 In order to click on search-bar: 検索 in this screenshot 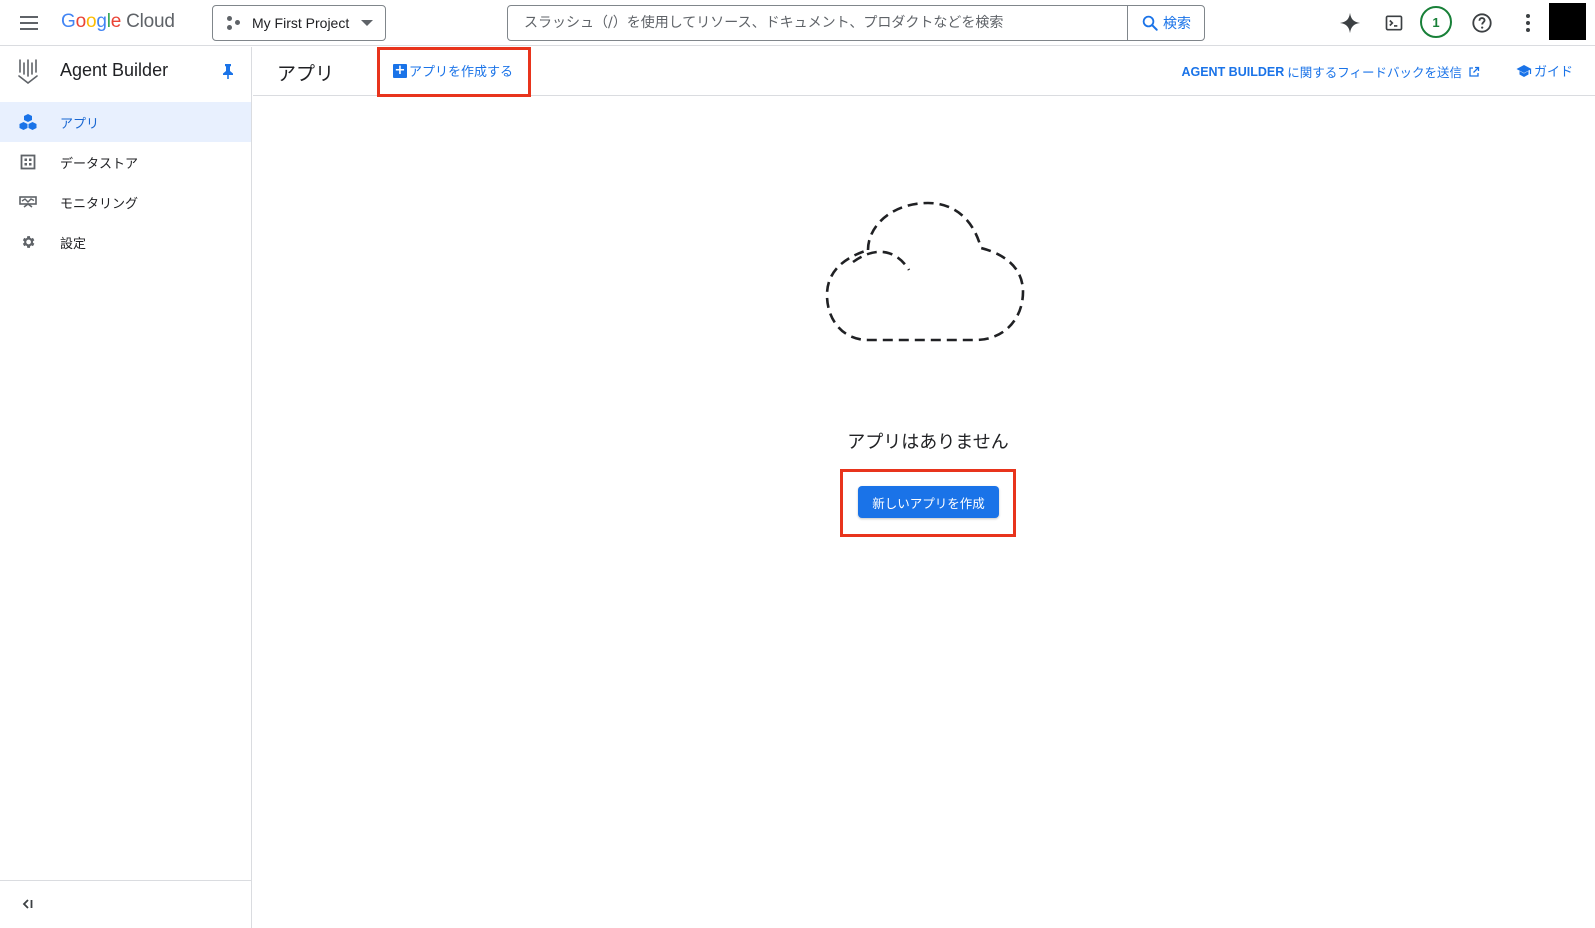, I will do `click(856, 23)`.